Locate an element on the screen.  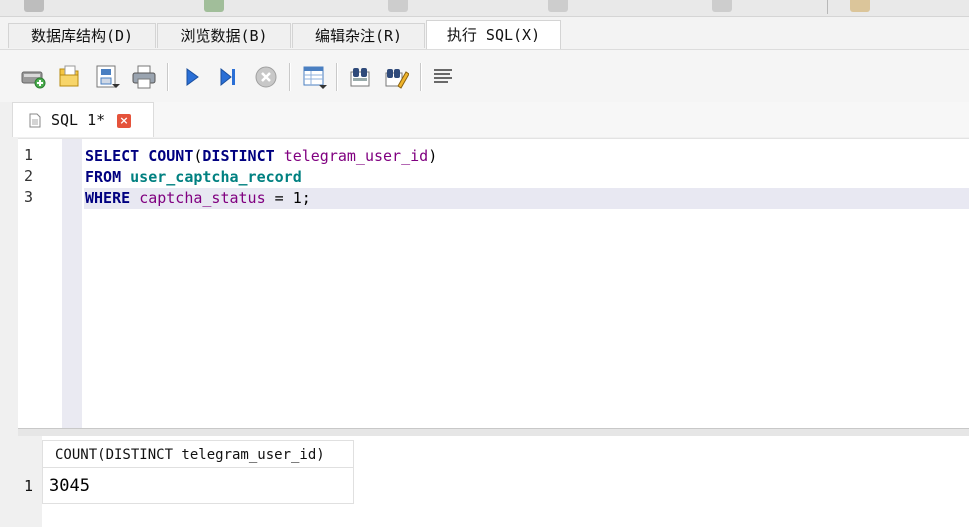
print-icon is located at coordinates (144, 77).